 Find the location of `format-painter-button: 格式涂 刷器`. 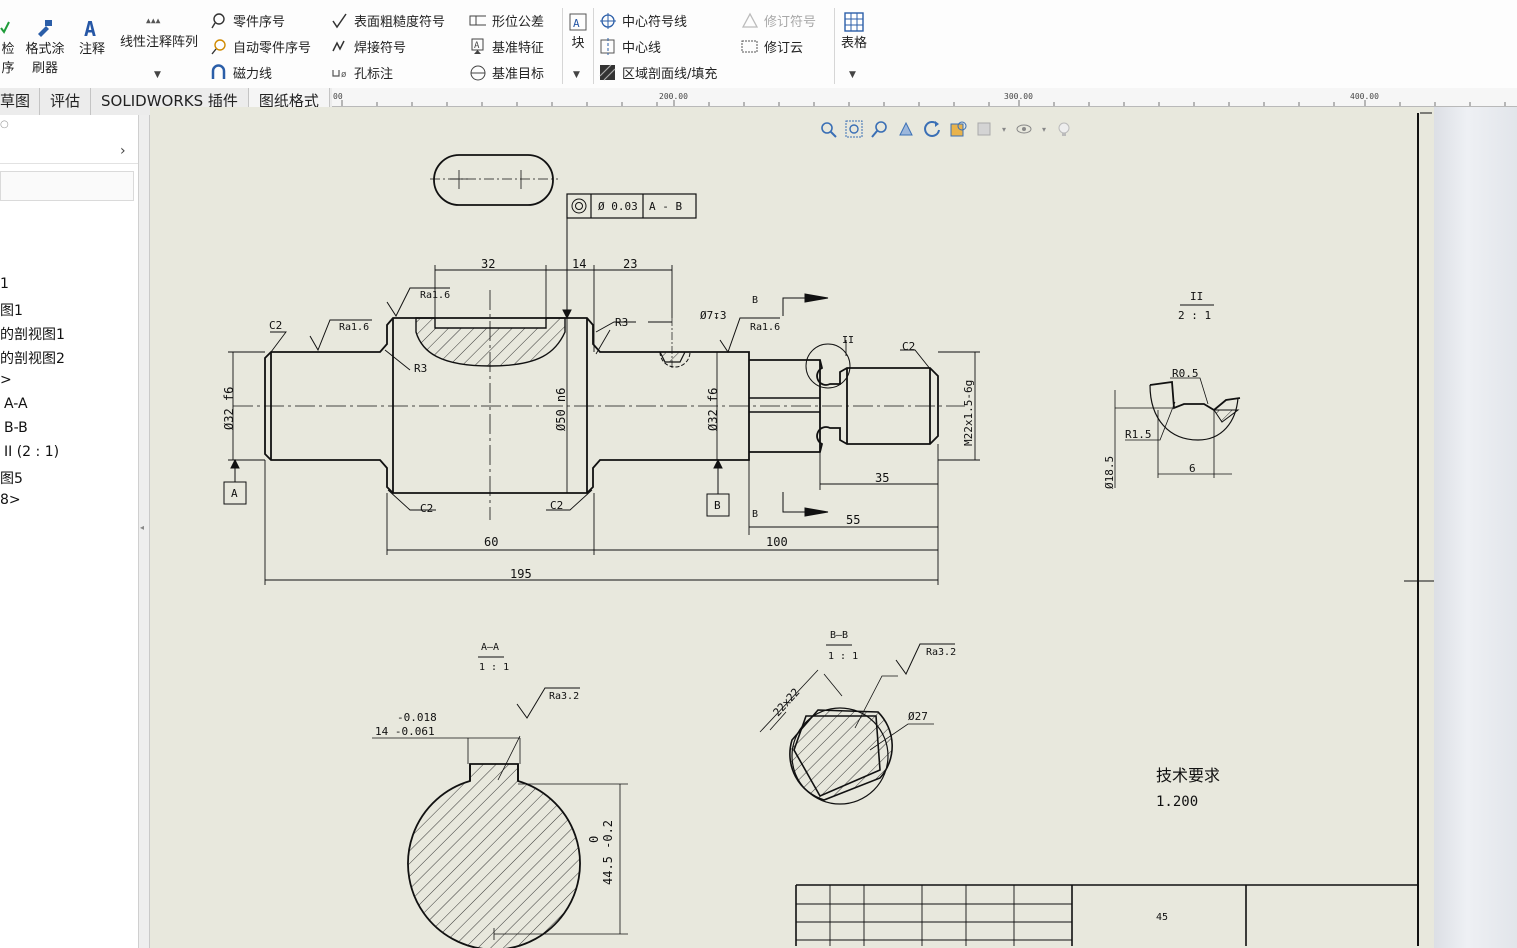

format-painter-button: 格式涂 刷器 is located at coordinates (45, 59).